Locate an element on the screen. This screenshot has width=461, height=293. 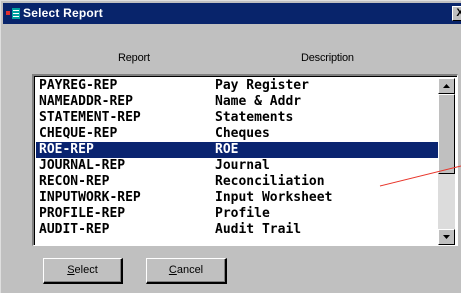
window-title: Select Report is located at coordinates (63, 13).